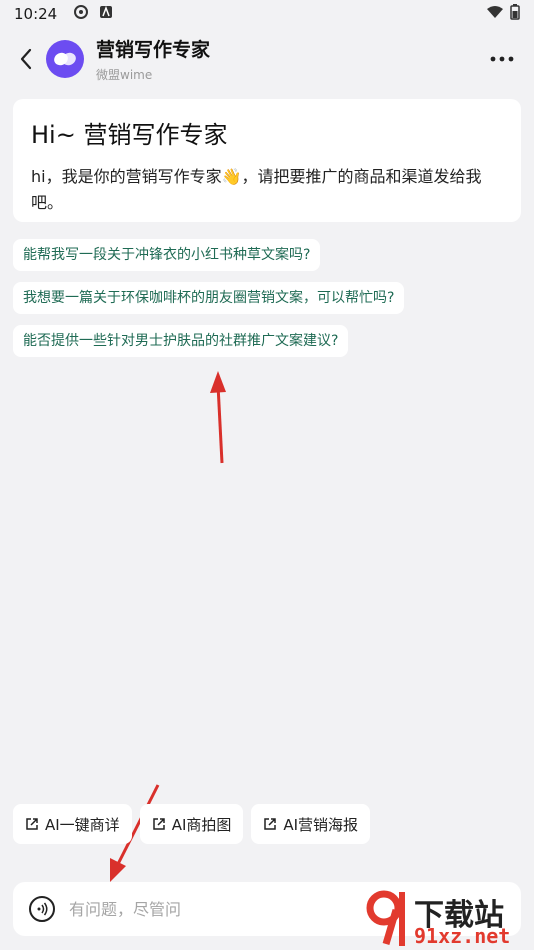  I want to click on battery-icon, so click(515, 14).